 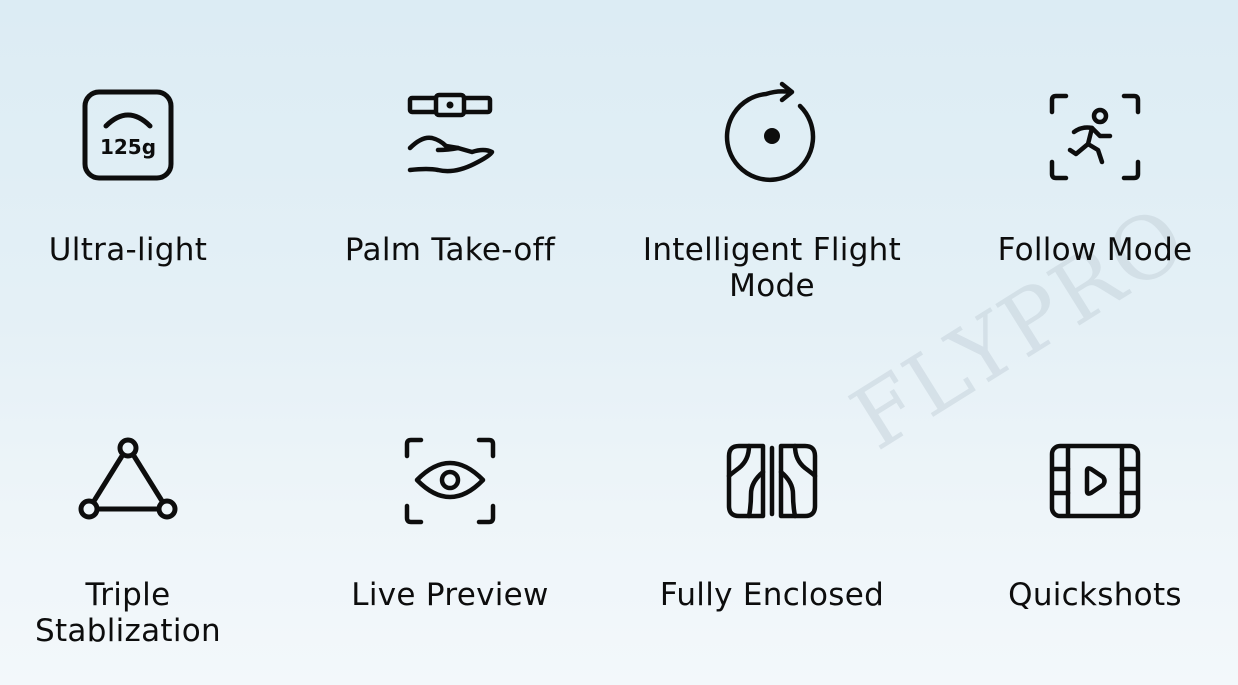 What do you see at coordinates (1095, 250) in the screenshot?
I see `feature-label: Follow Mode` at bounding box center [1095, 250].